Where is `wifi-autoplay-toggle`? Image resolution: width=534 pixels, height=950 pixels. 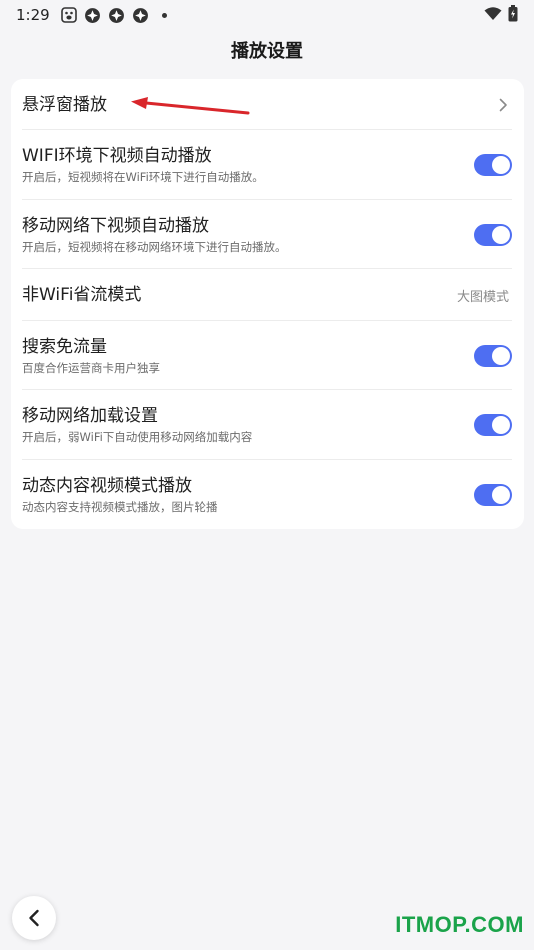
wifi-autoplay-toggle is located at coordinates (493, 165).